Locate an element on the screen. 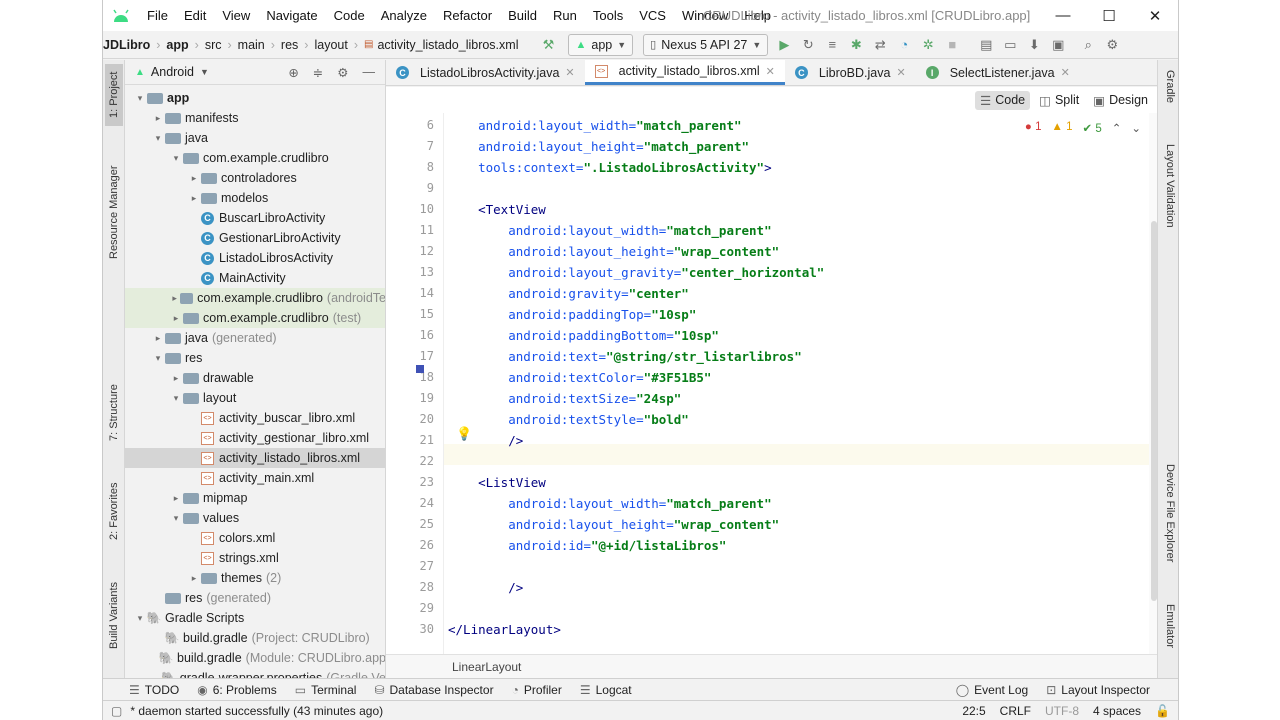 The width and height of the screenshot is (1280, 720). project-view-select: Android is located at coordinates (172, 72).